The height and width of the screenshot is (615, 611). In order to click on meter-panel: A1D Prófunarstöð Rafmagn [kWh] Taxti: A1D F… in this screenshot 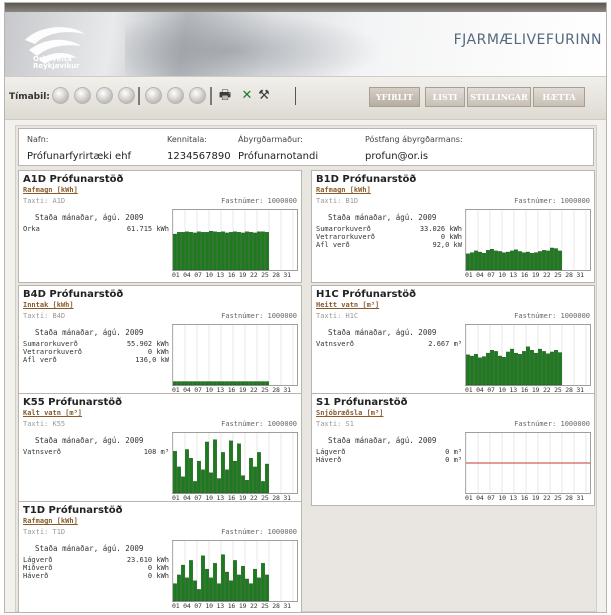, I will do `click(160, 226)`.